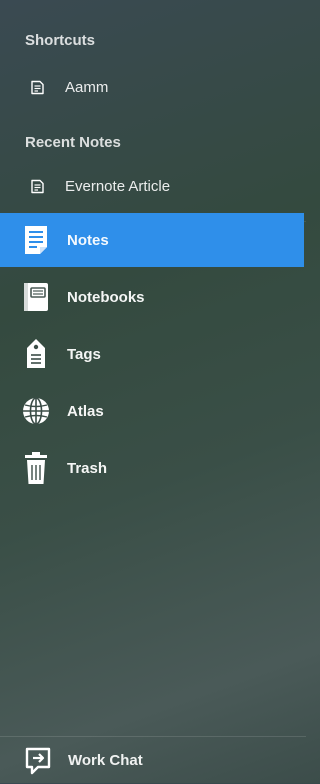  I want to click on recent-notes-header: Recent Notes, so click(73, 142).